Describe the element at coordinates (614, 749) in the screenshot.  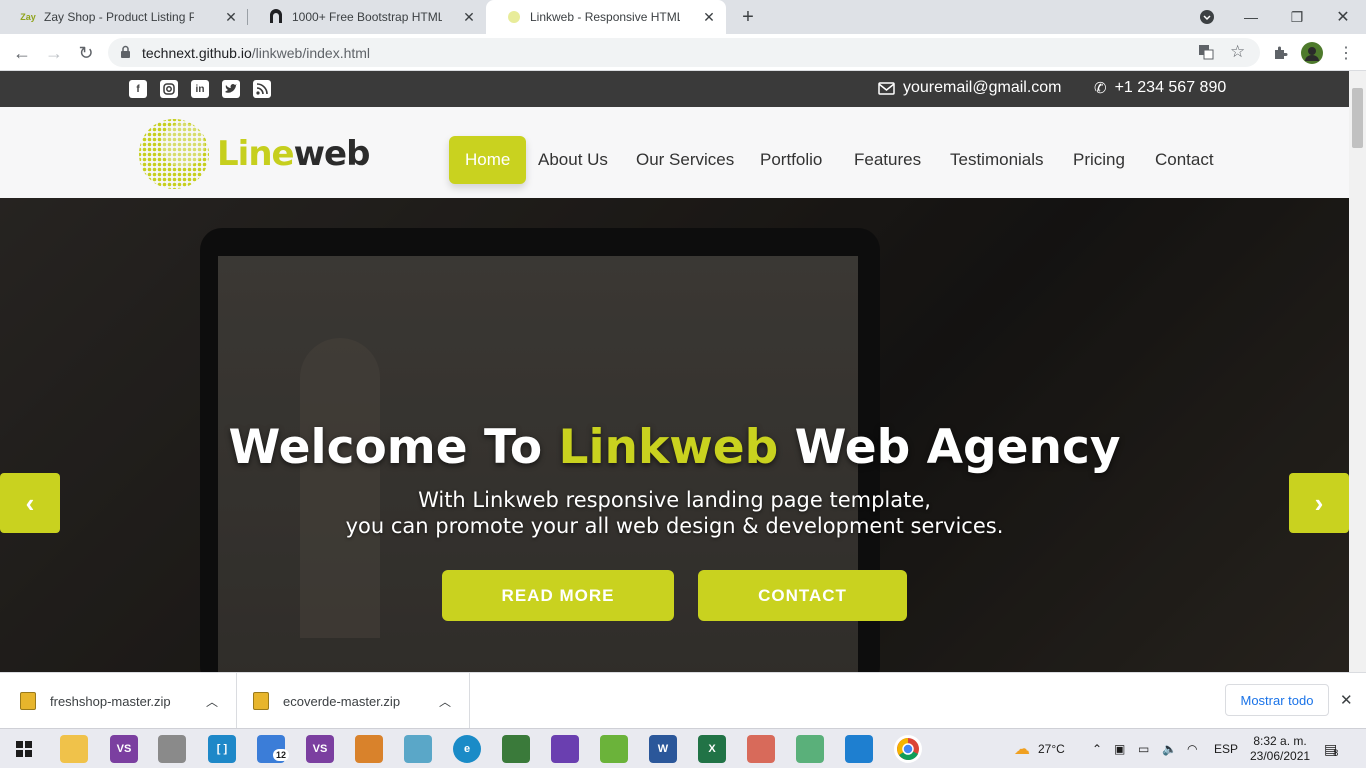
I see `green-app-icon` at that location.